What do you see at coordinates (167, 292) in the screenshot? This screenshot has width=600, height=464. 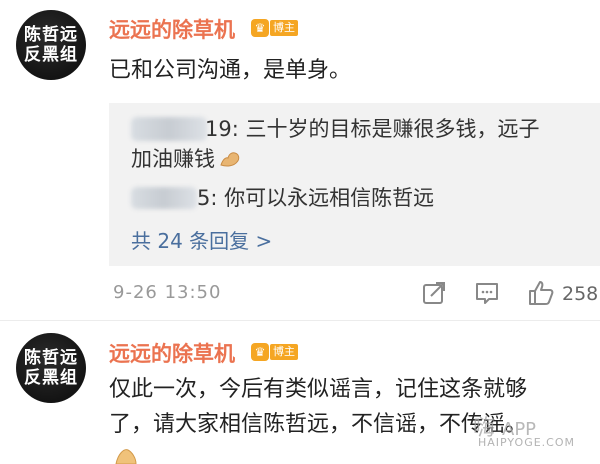 I see `timestamp: 9-26 13:50` at bounding box center [167, 292].